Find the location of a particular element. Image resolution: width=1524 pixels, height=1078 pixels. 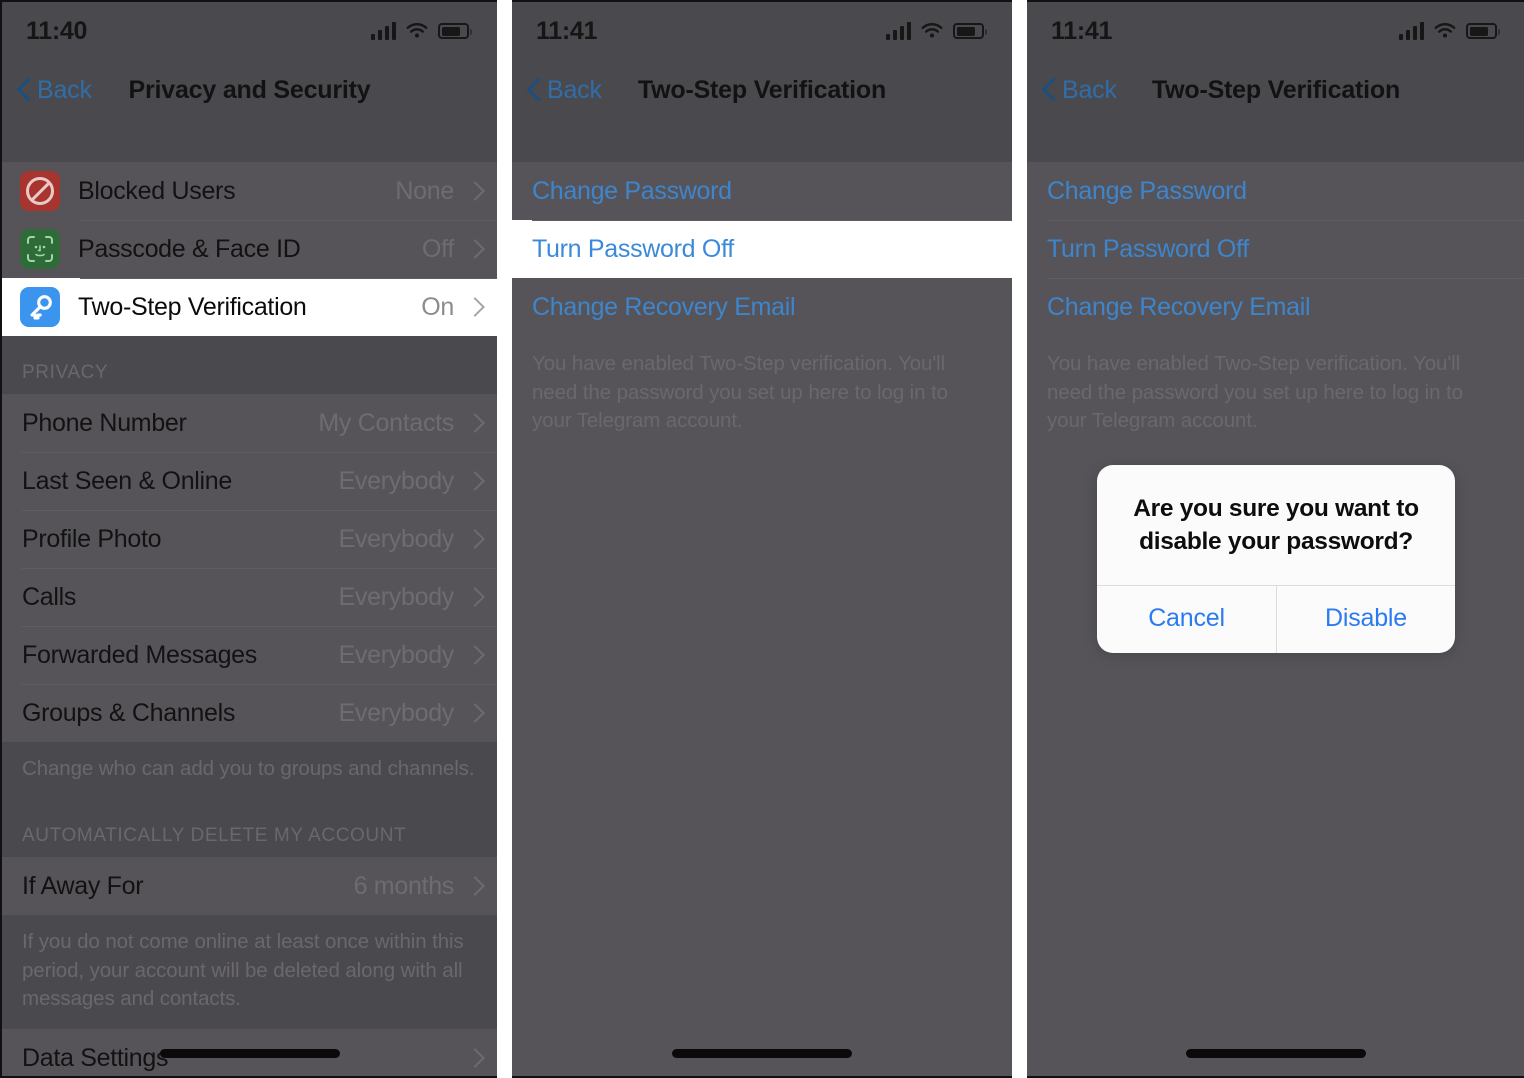

section-header-privacy: PRIVACY is located at coordinates (249, 365).